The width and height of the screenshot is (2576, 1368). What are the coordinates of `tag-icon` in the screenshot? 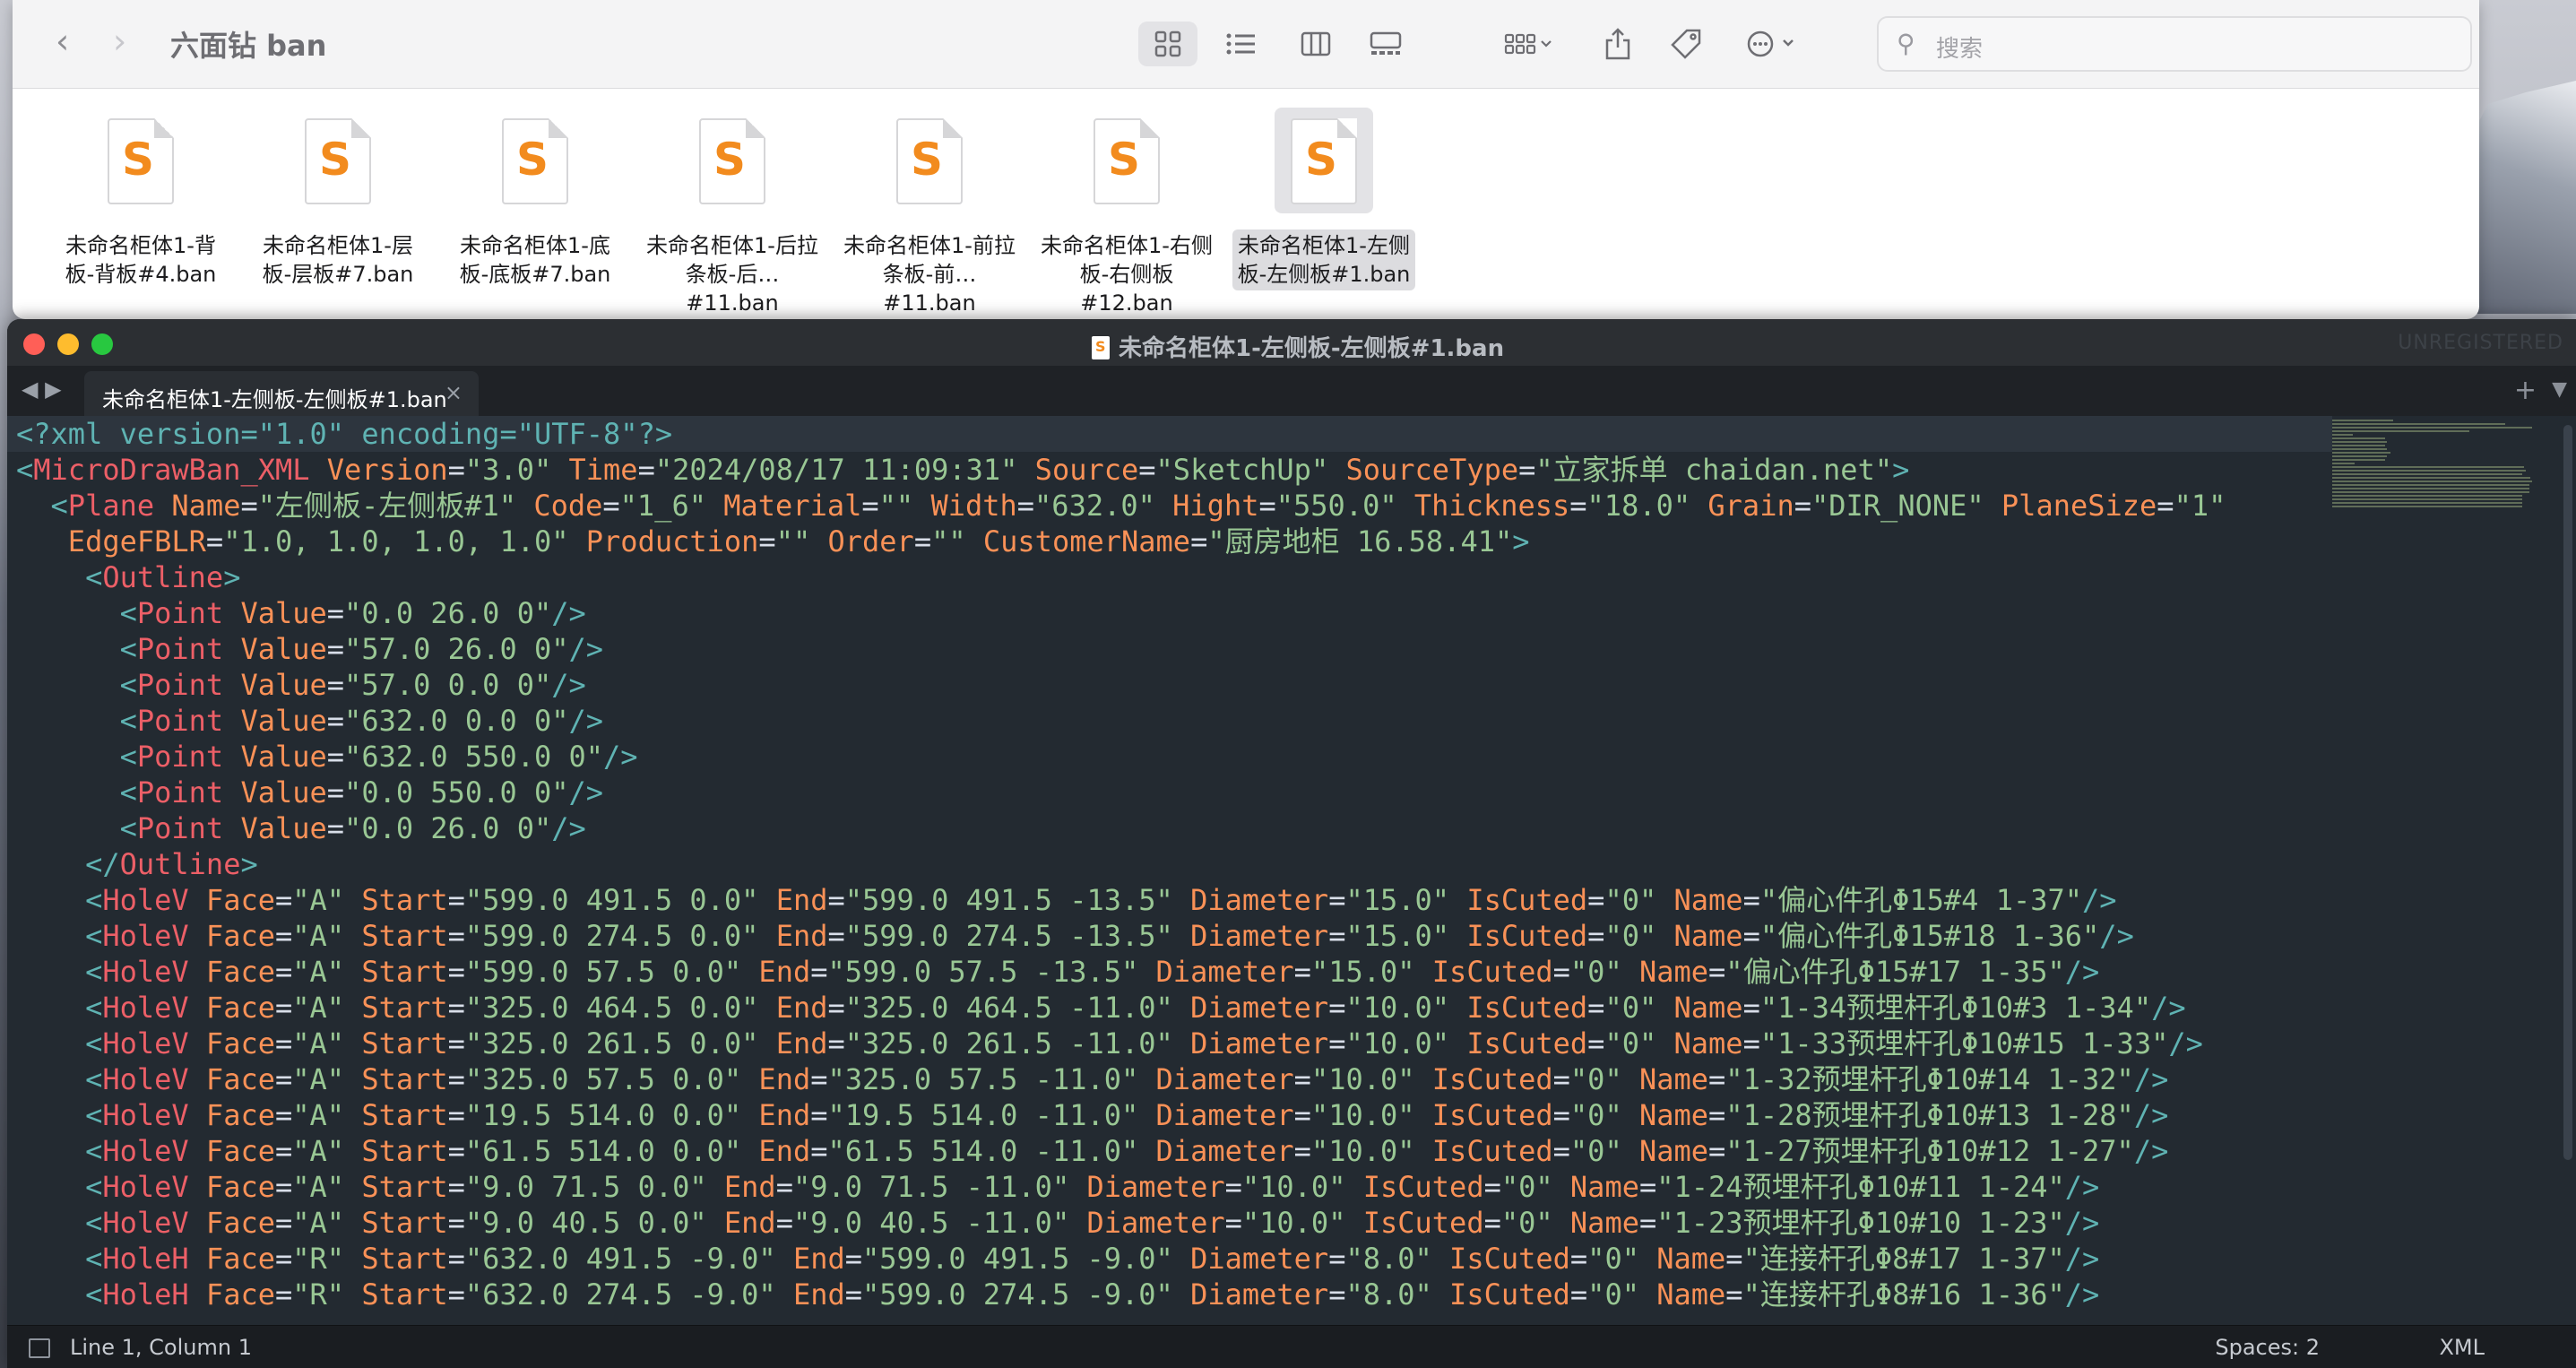 It's located at (1686, 44).